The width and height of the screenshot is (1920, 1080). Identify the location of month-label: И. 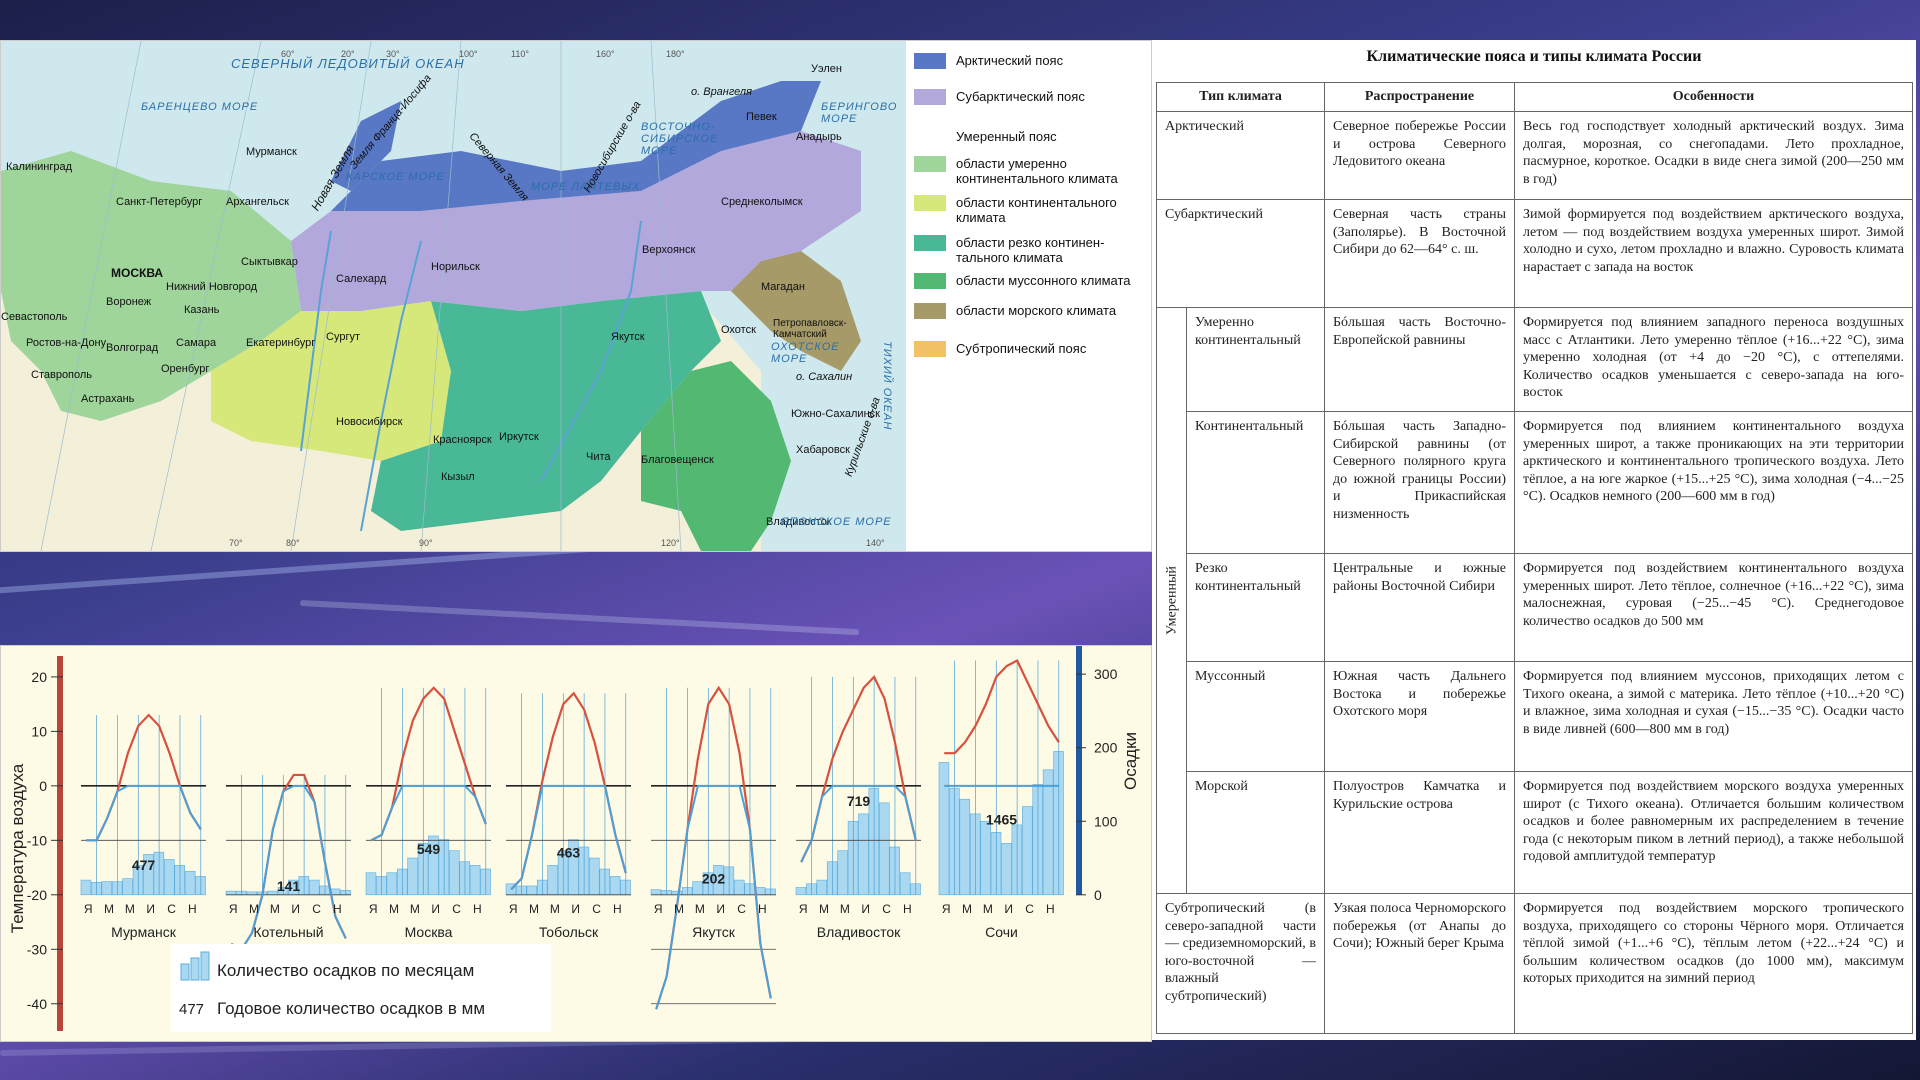
(150, 909).